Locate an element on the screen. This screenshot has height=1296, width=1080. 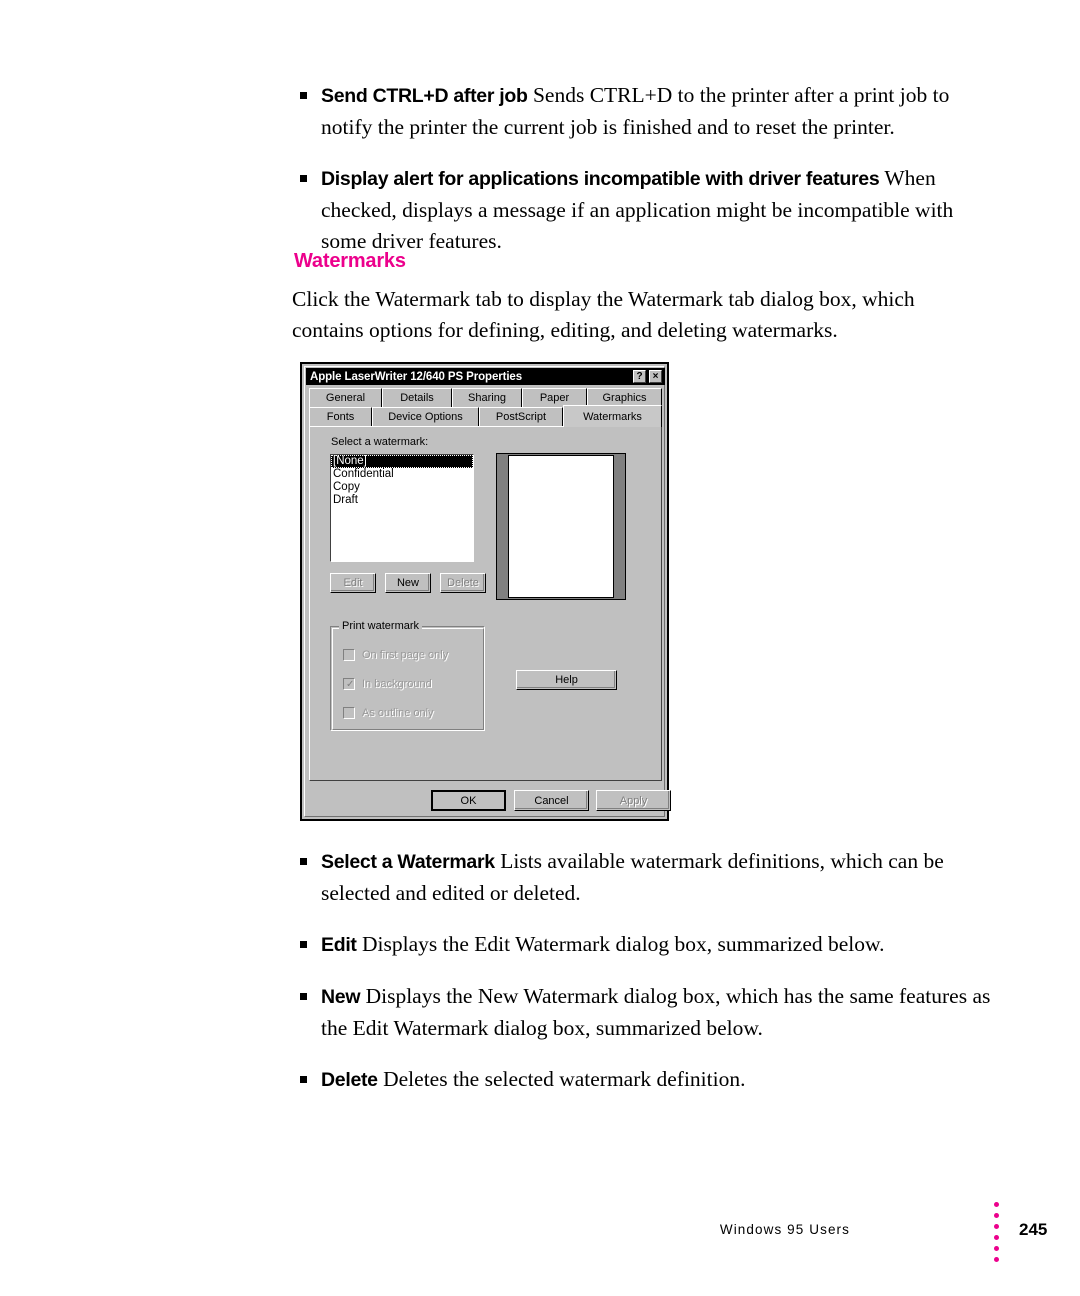
checkbox-box-checked-icon: ✓ is located at coordinates (349, 684).